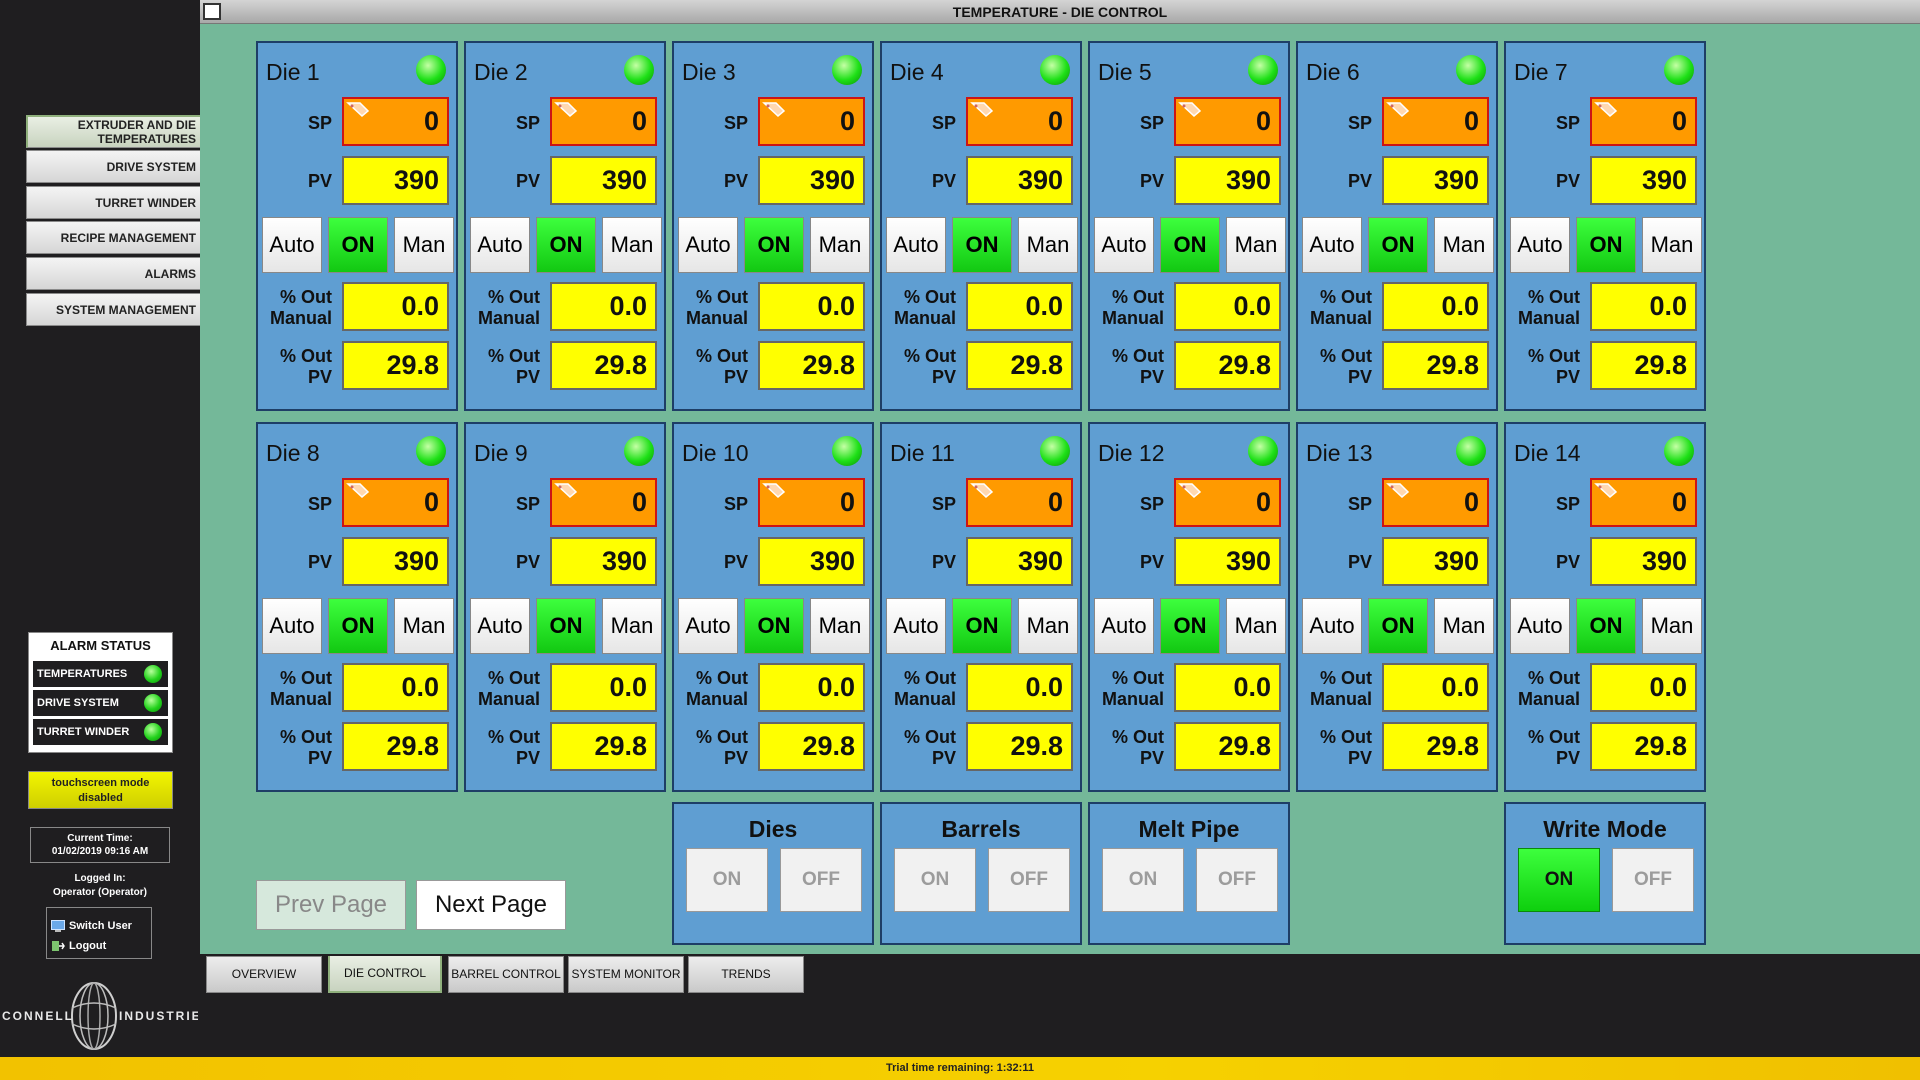  I want to click on tab-barrel-control: BARREL CONTROL, so click(506, 974).